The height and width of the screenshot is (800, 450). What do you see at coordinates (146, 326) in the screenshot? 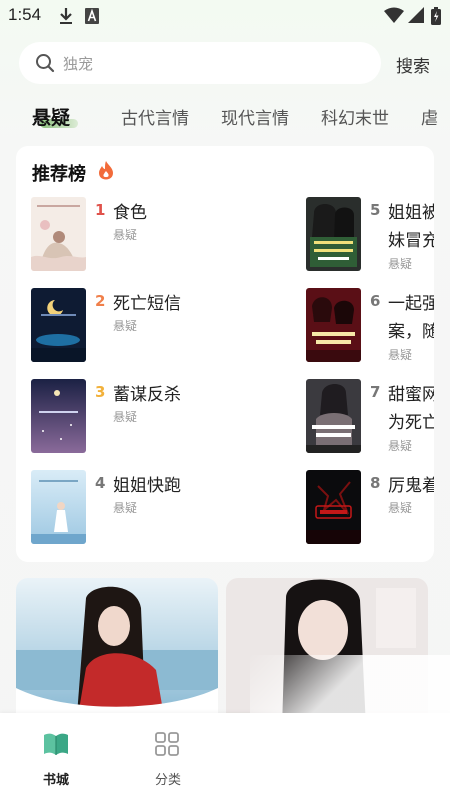
I see `rank-item-2: 2 死亡短信 悬疑` at bounding box center [146, 326].